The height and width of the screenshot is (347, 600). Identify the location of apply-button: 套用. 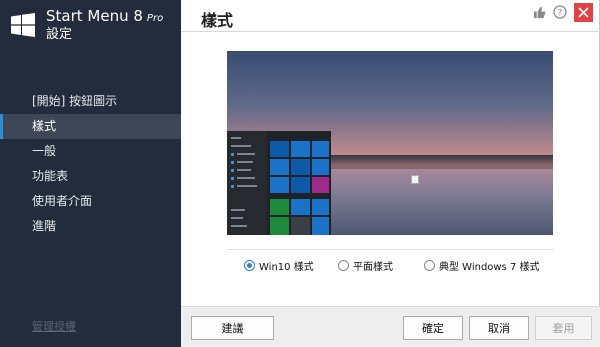
(563, 328).